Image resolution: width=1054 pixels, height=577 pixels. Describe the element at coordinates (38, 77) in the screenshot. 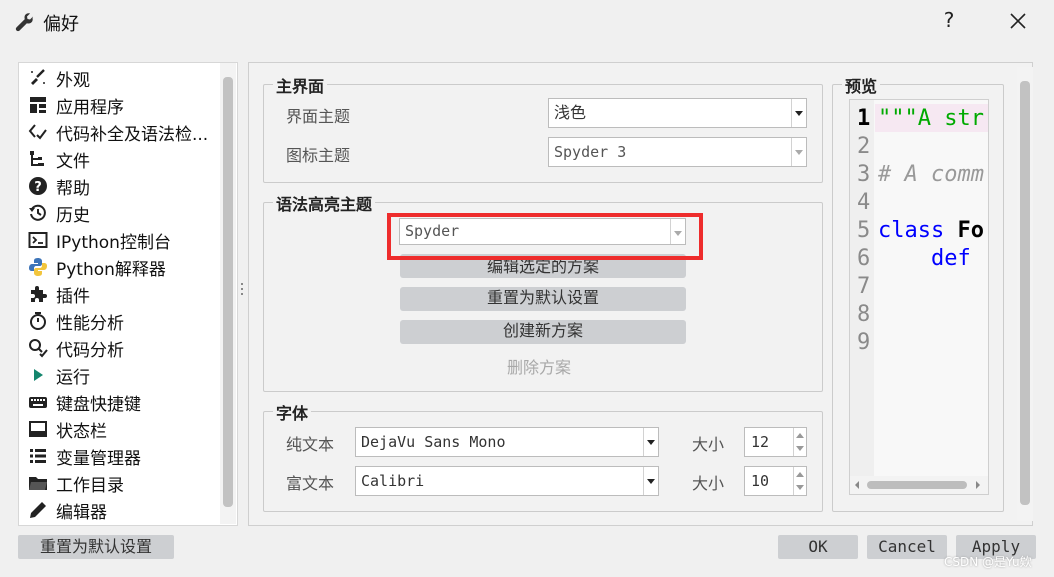

I see `paint-brush-icon` at that location.